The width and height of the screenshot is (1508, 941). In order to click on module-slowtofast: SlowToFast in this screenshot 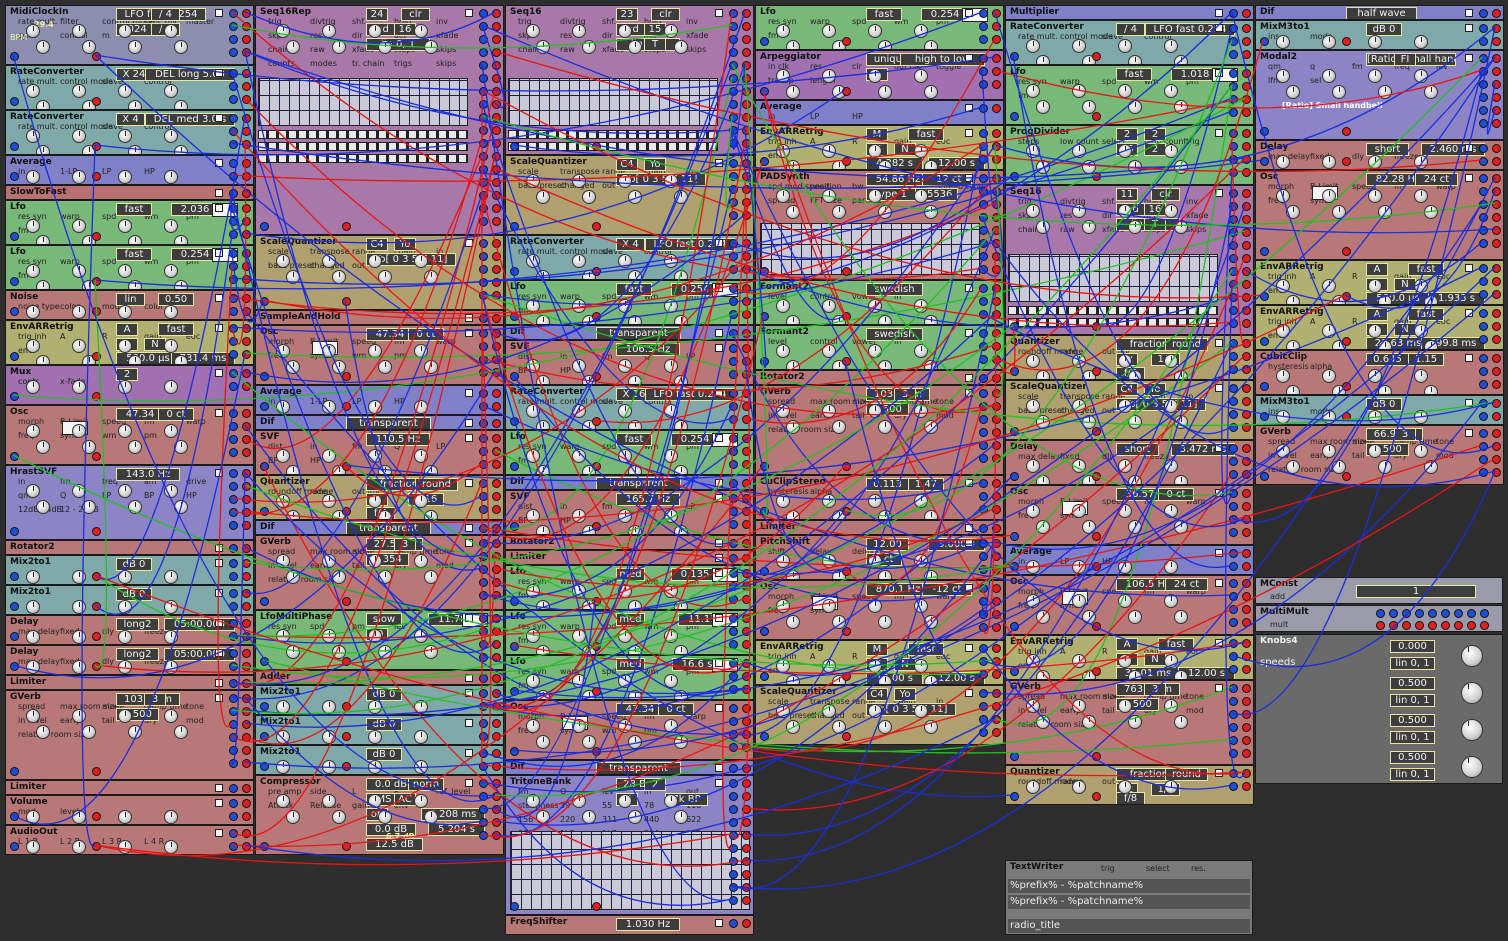, I will do `click(129, 192)`.